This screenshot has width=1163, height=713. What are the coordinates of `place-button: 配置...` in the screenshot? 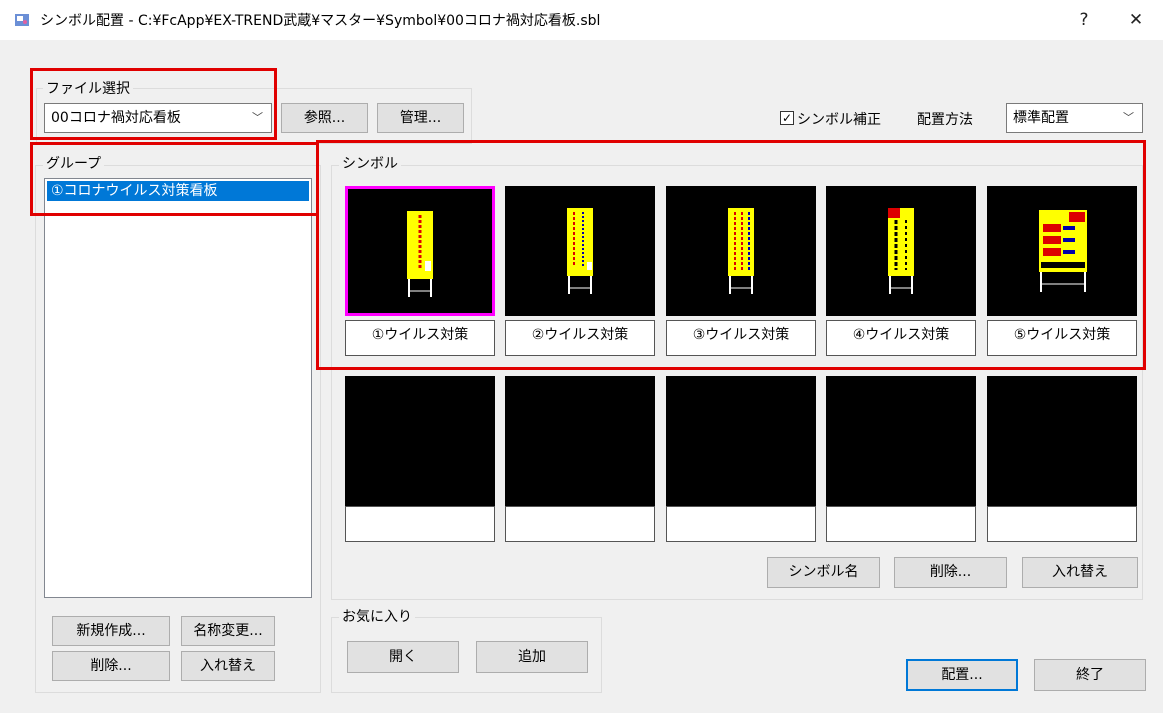 It's located at (962, 675).